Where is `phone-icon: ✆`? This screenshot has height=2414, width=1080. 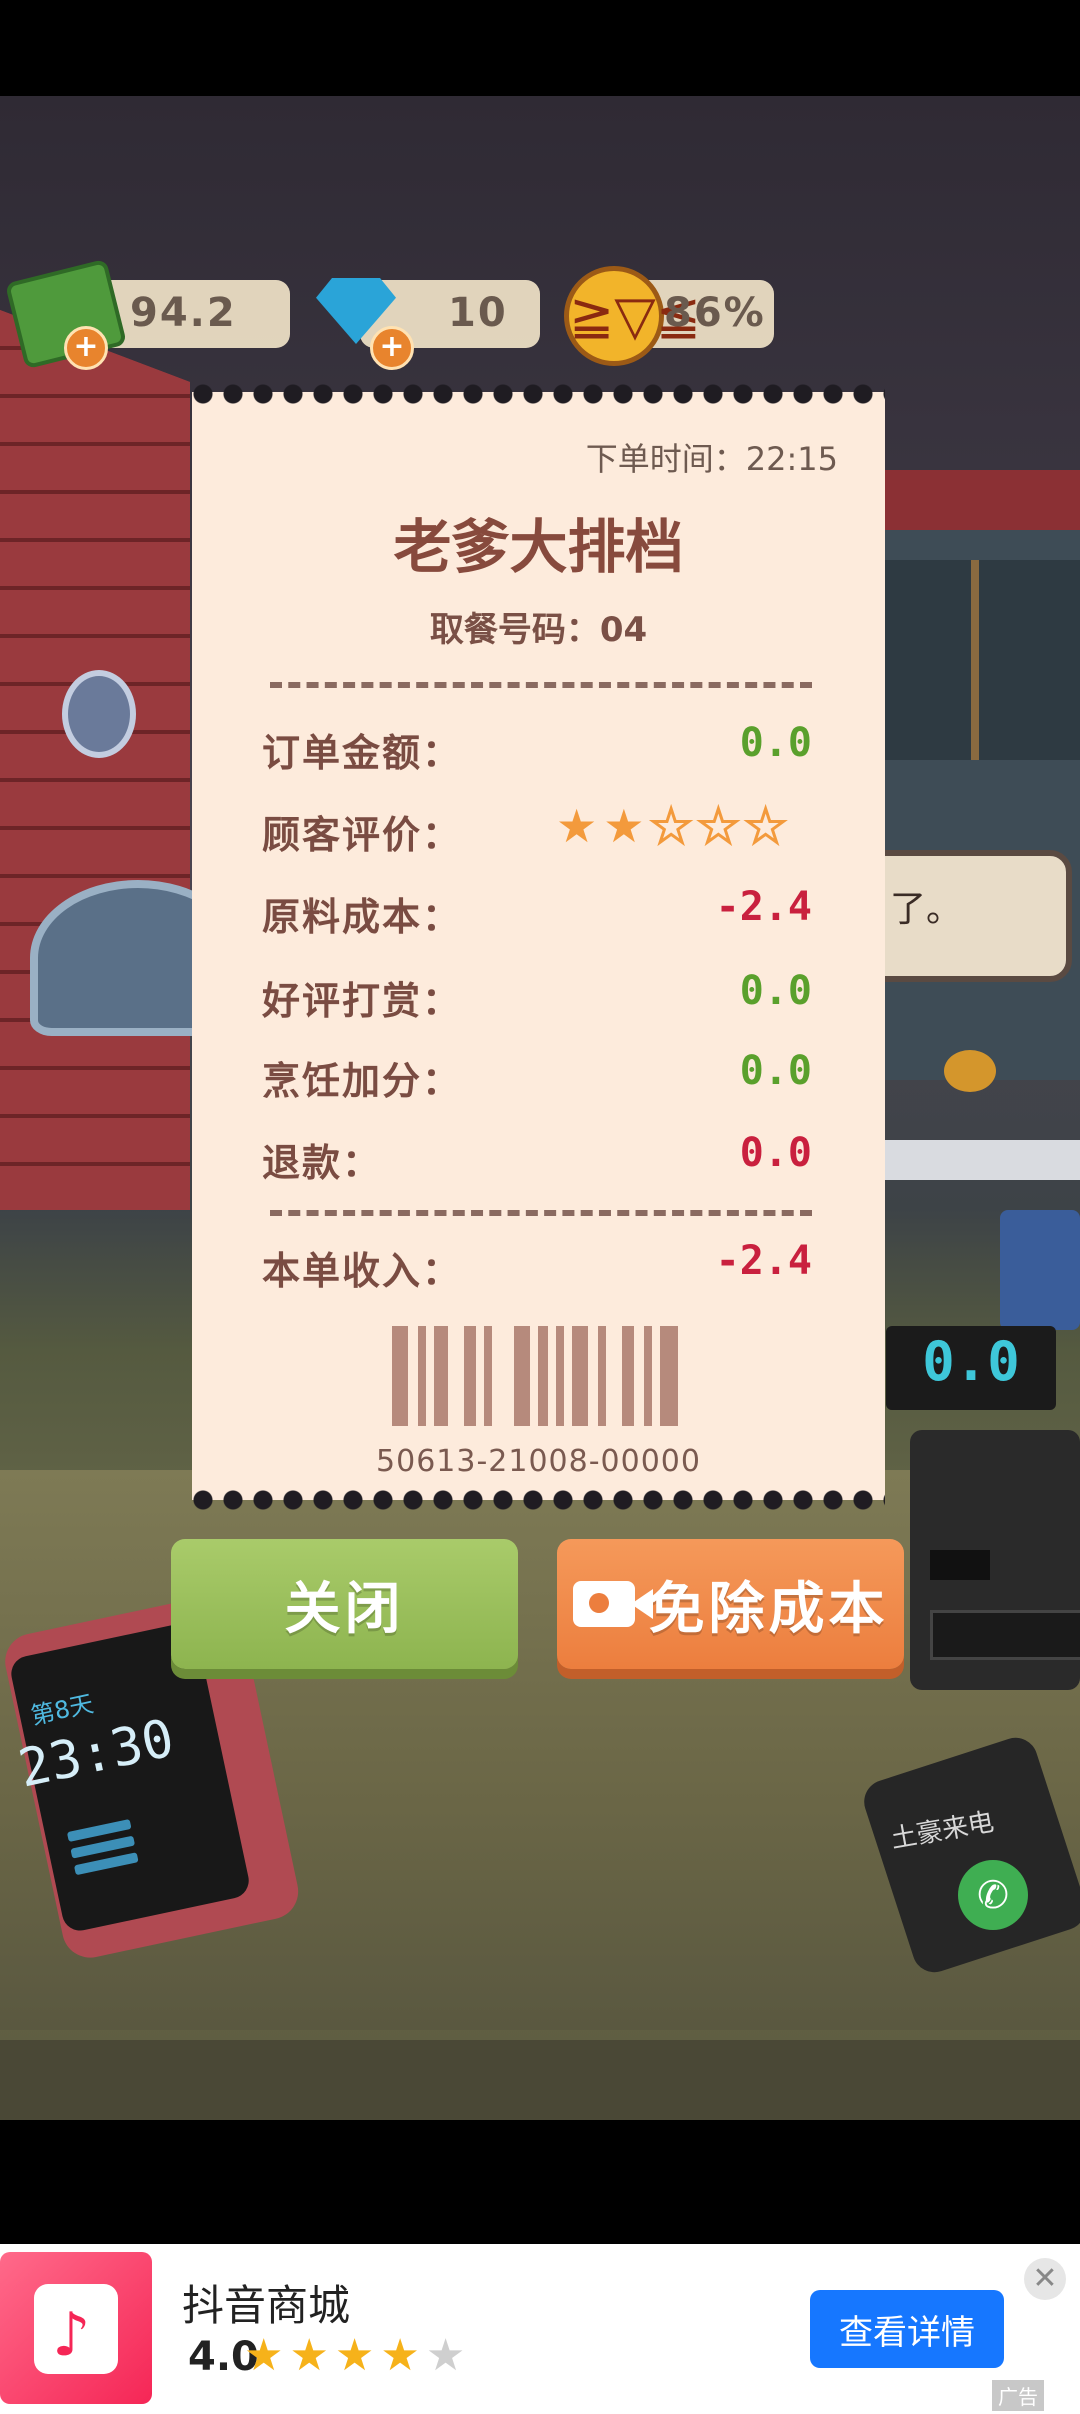
phone-icon: ✆ is located at coordinates (993, 1895).